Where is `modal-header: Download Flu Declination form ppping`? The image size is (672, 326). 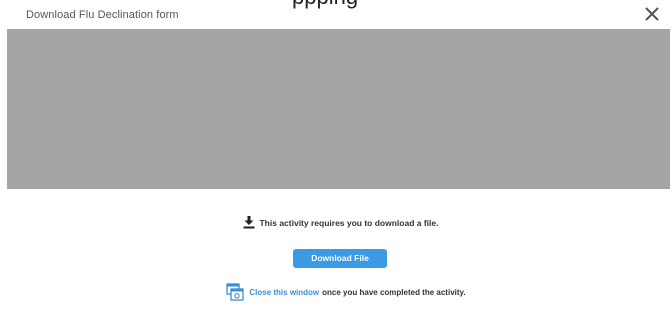
modal-header: Download Flu Declination form ppping is located at coordinates (336, 15).